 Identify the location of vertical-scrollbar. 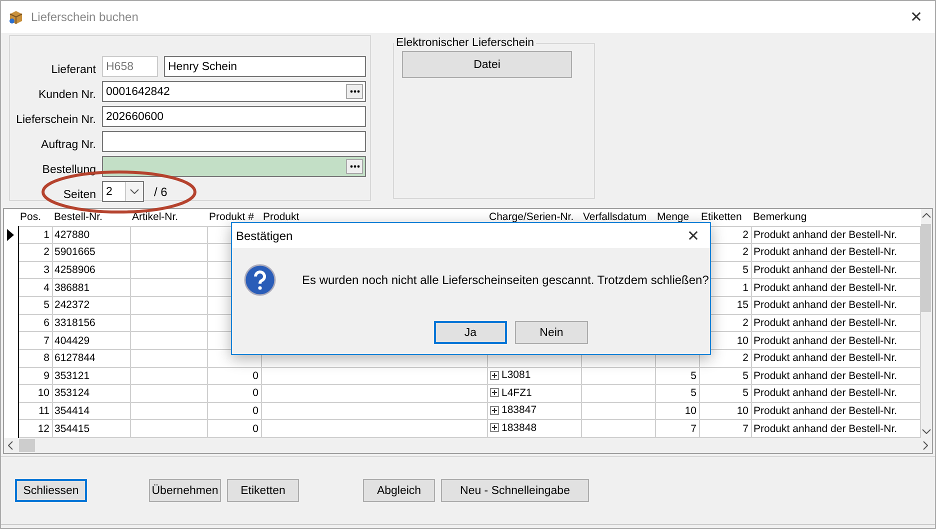
(926, 323).